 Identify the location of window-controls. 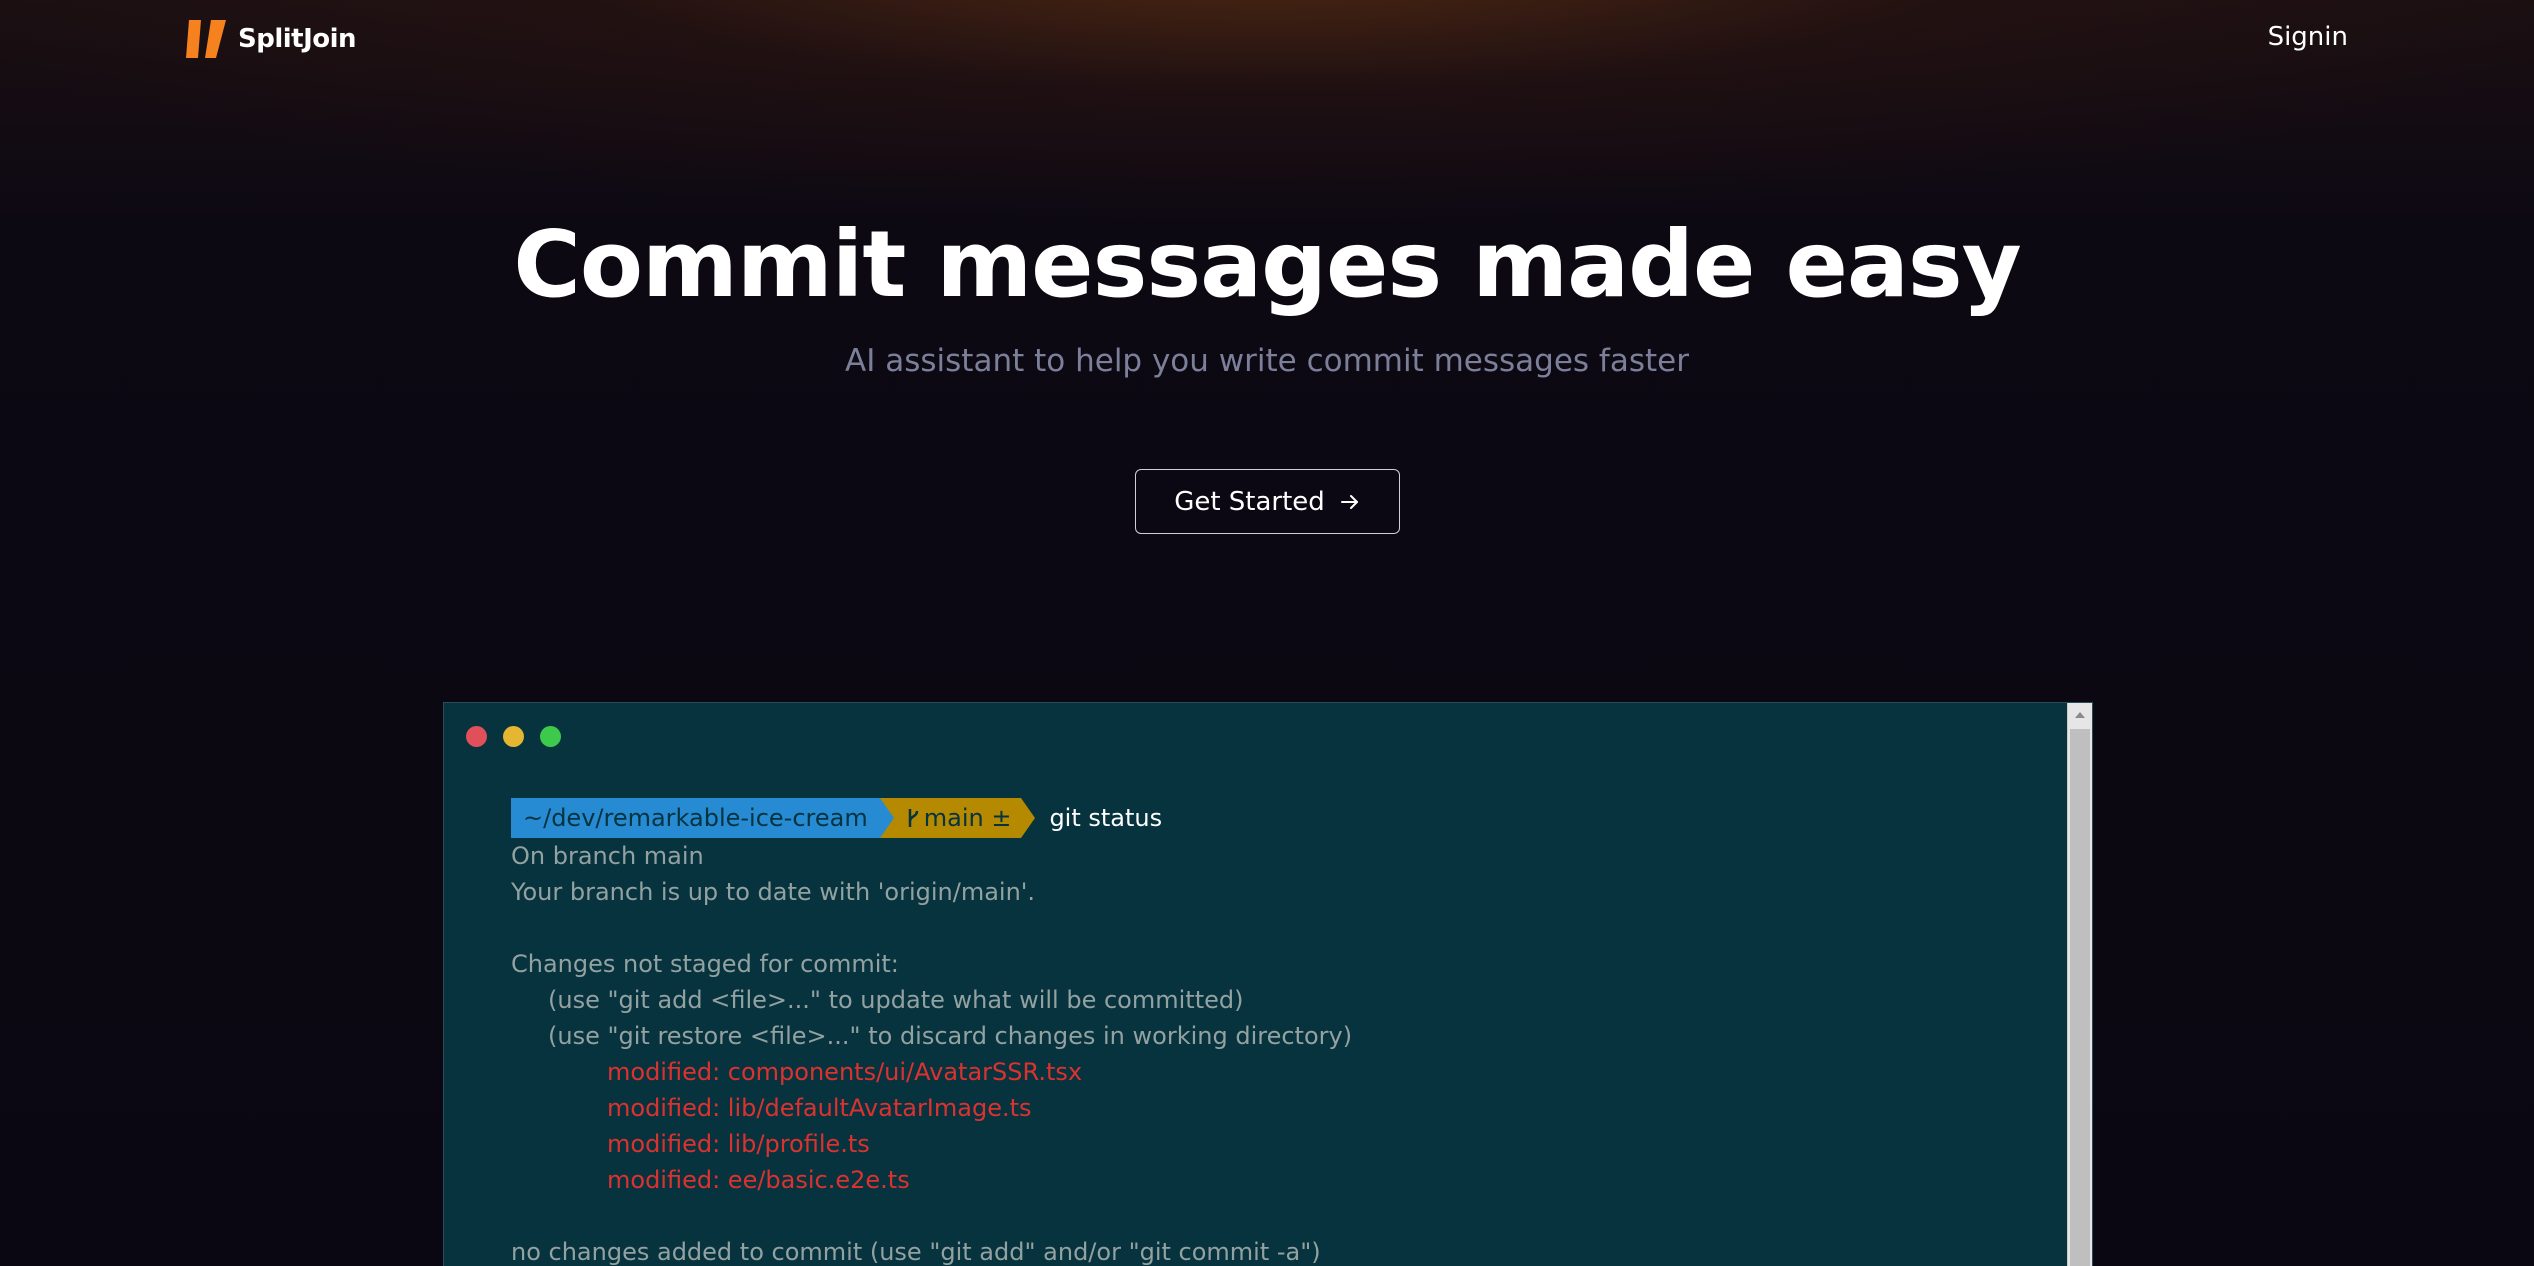
(513, 736).